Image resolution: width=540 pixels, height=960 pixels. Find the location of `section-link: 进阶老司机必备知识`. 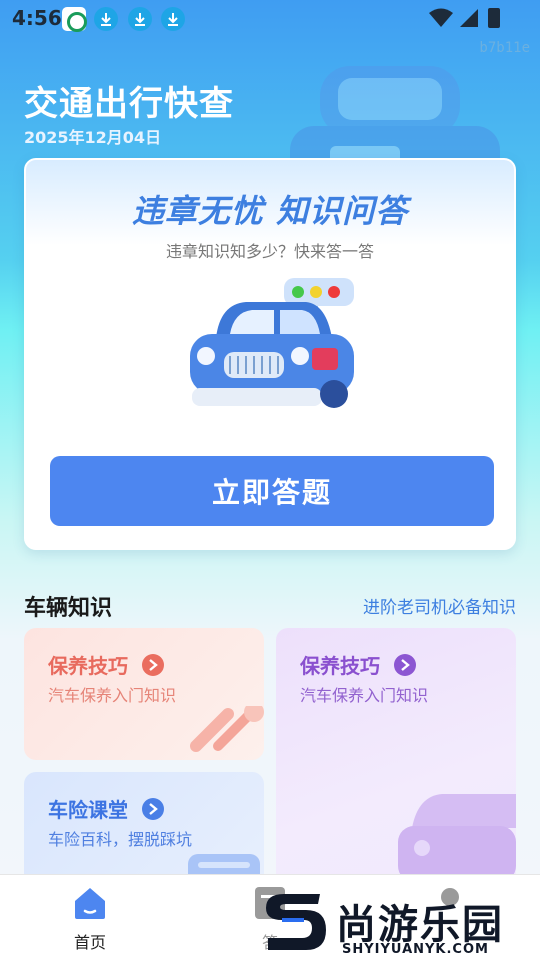

section-link: 进阶老司机必备知识 is located at coordinates (439, 605).